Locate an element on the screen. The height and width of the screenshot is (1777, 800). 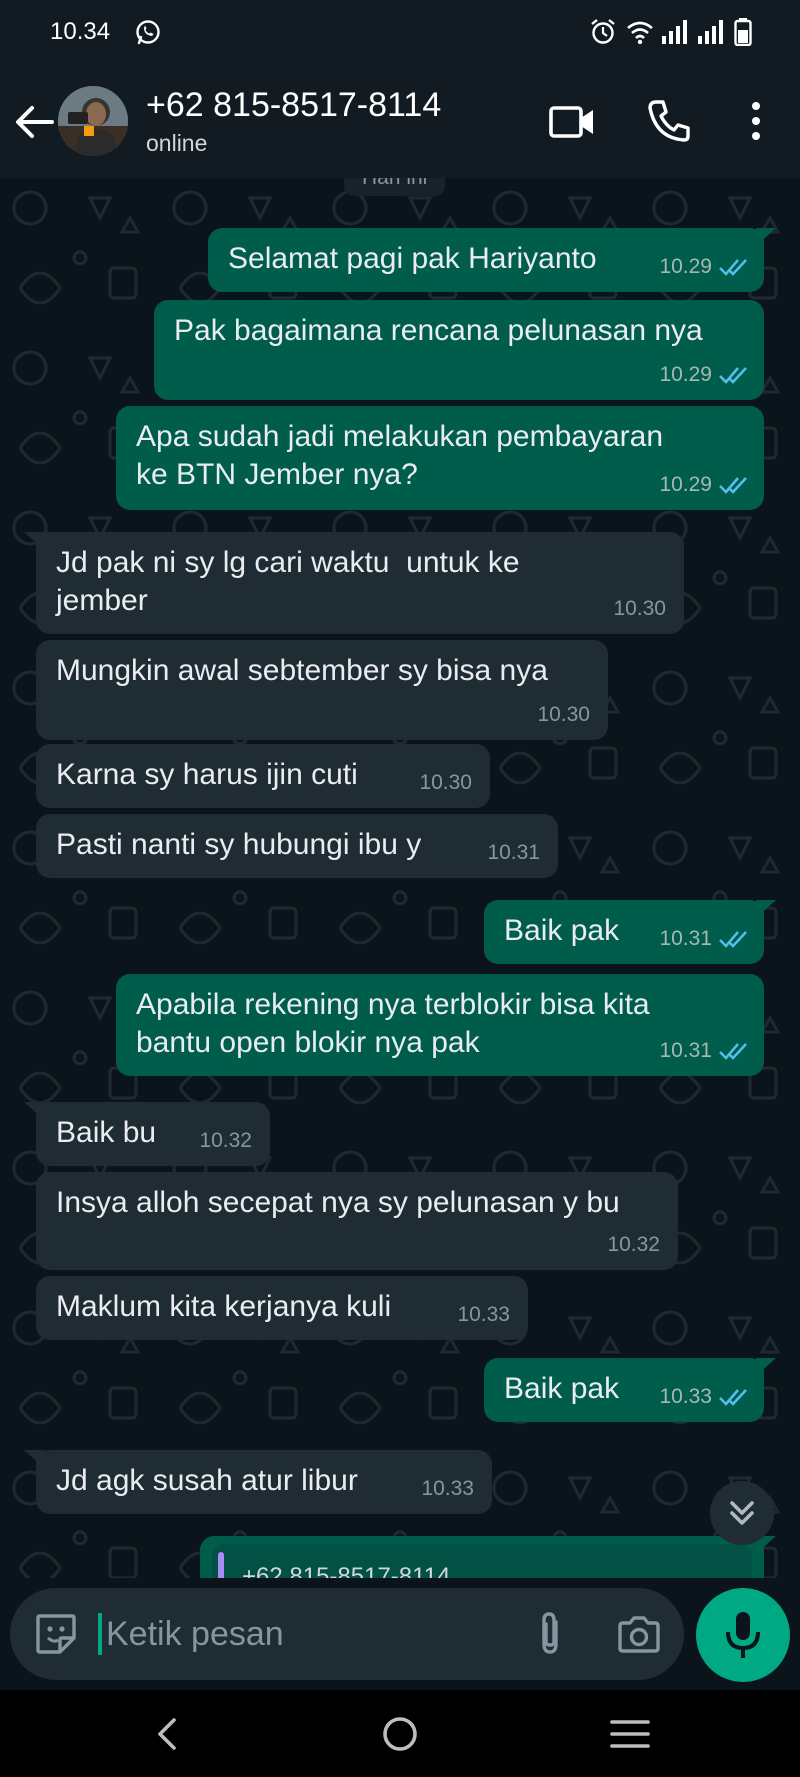
system-nav-bar is located at coordinates (400, 1733).